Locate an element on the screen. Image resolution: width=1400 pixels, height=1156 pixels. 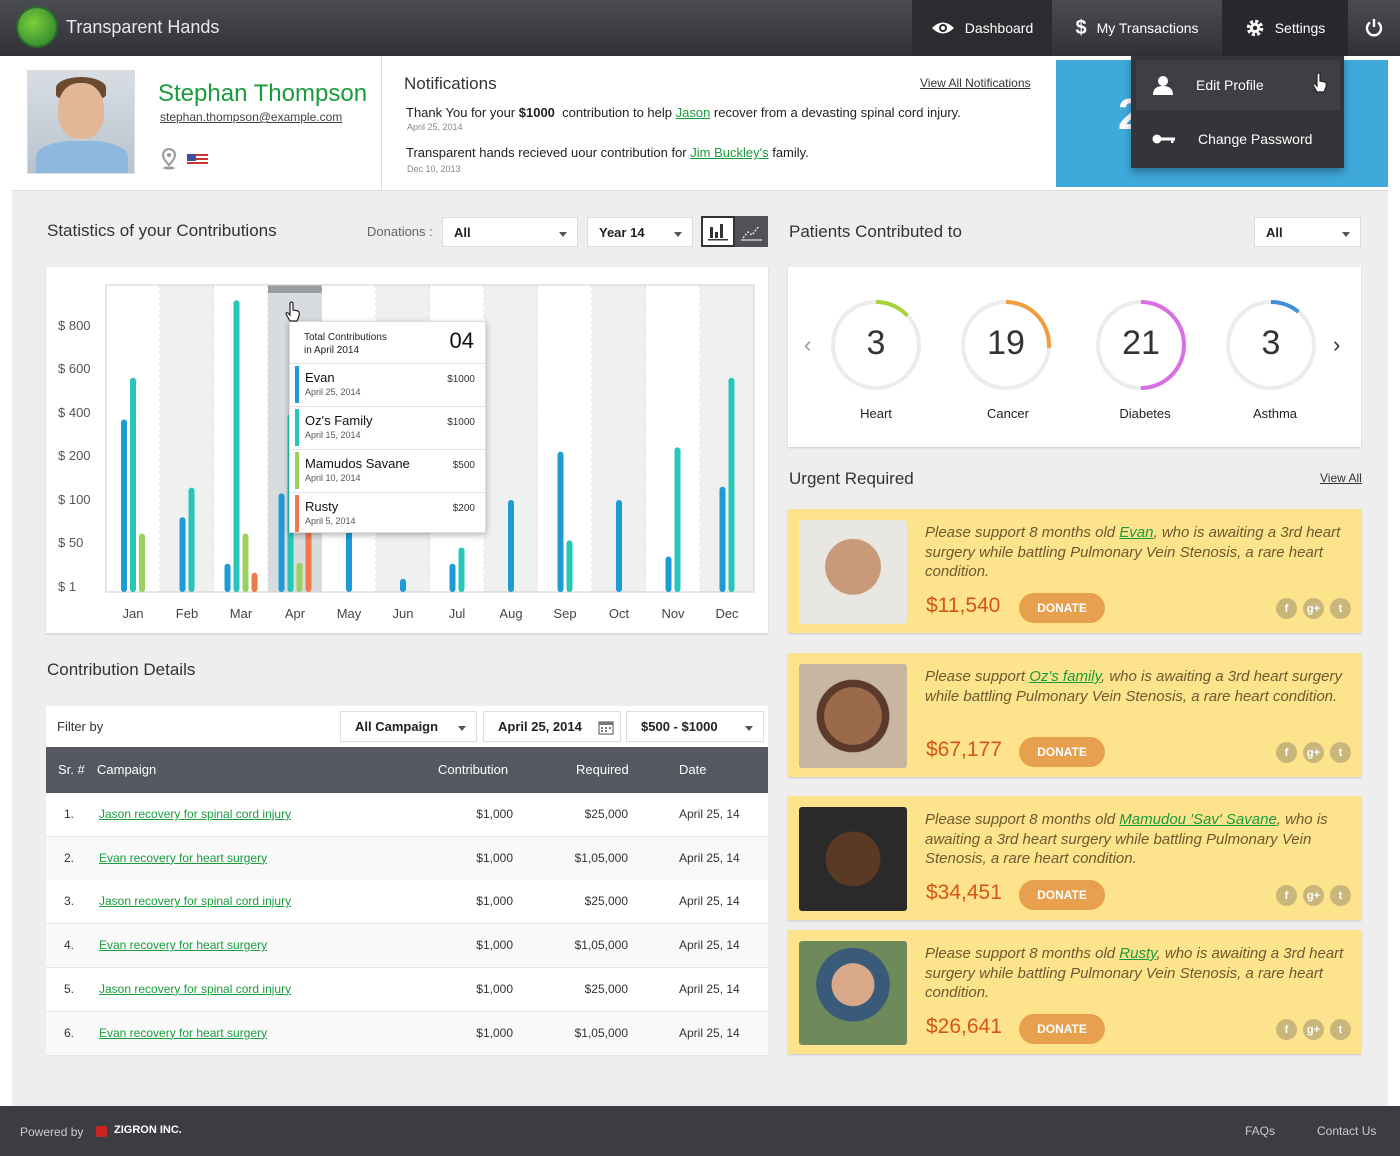
campaign-filter-select: All Campaign is located at coordinates (408, 726).